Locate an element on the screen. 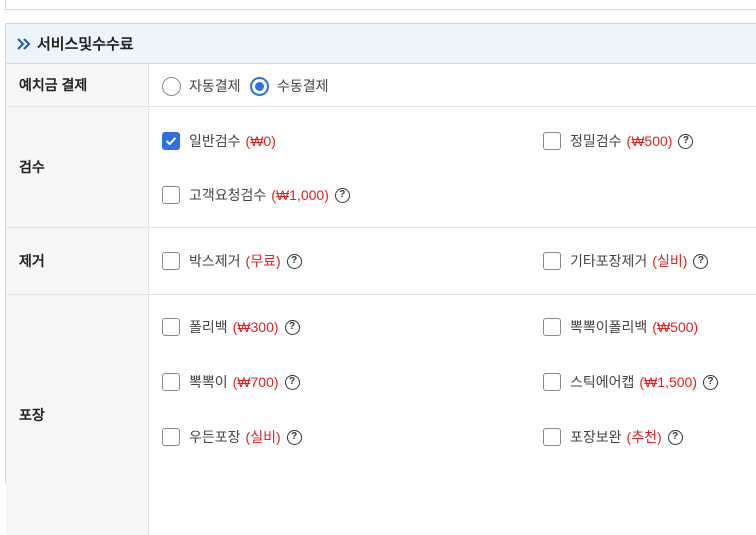 The width and height of the screenshot is (756, 535). checkbox-bubble-wrap: 뽁뽁이 (₩700) ? is located at coordinates (231, 382).